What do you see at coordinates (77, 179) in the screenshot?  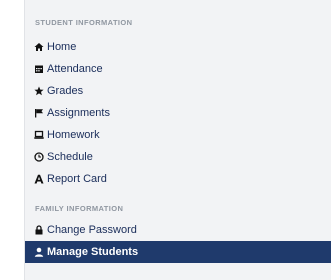 I see `sidebar-item-label: Report Card` at bounding box center [77, 179].